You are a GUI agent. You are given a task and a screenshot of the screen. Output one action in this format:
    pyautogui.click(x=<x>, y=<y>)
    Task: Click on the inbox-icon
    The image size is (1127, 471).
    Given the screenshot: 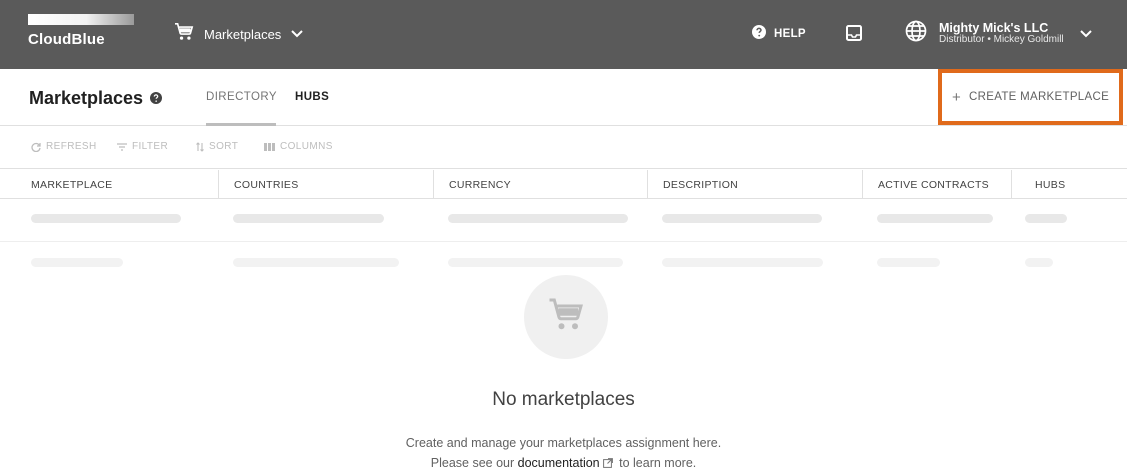 What is the action you would take?
    pyautogui.click(x=854, y=35)
    